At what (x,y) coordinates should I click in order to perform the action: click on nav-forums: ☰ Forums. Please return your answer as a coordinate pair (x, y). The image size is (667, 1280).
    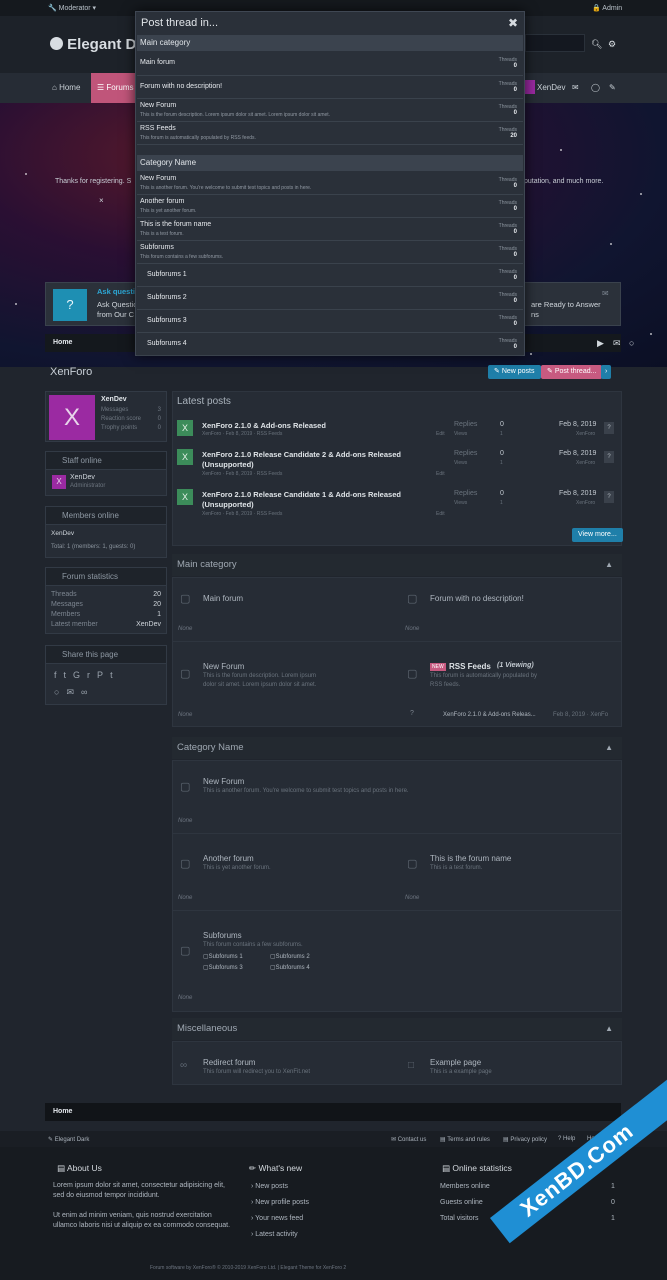
    Looking at the image, I should click on (113, 88).